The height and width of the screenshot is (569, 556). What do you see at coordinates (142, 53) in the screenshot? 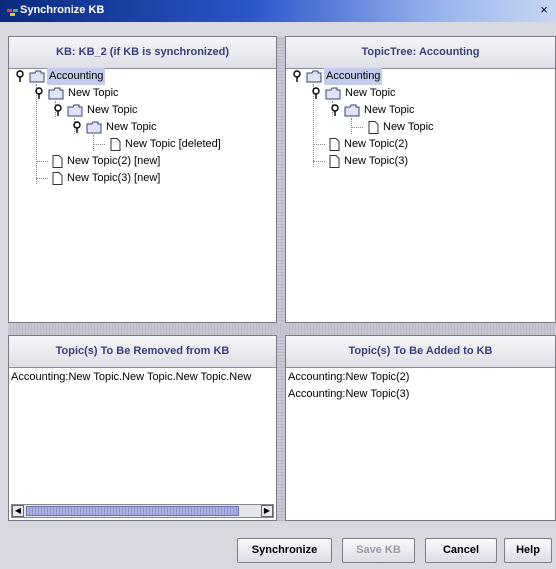
I see `kb-pane-header: KB: KB_2 (if KB is synchronized)` at bounding box center [142, 53].